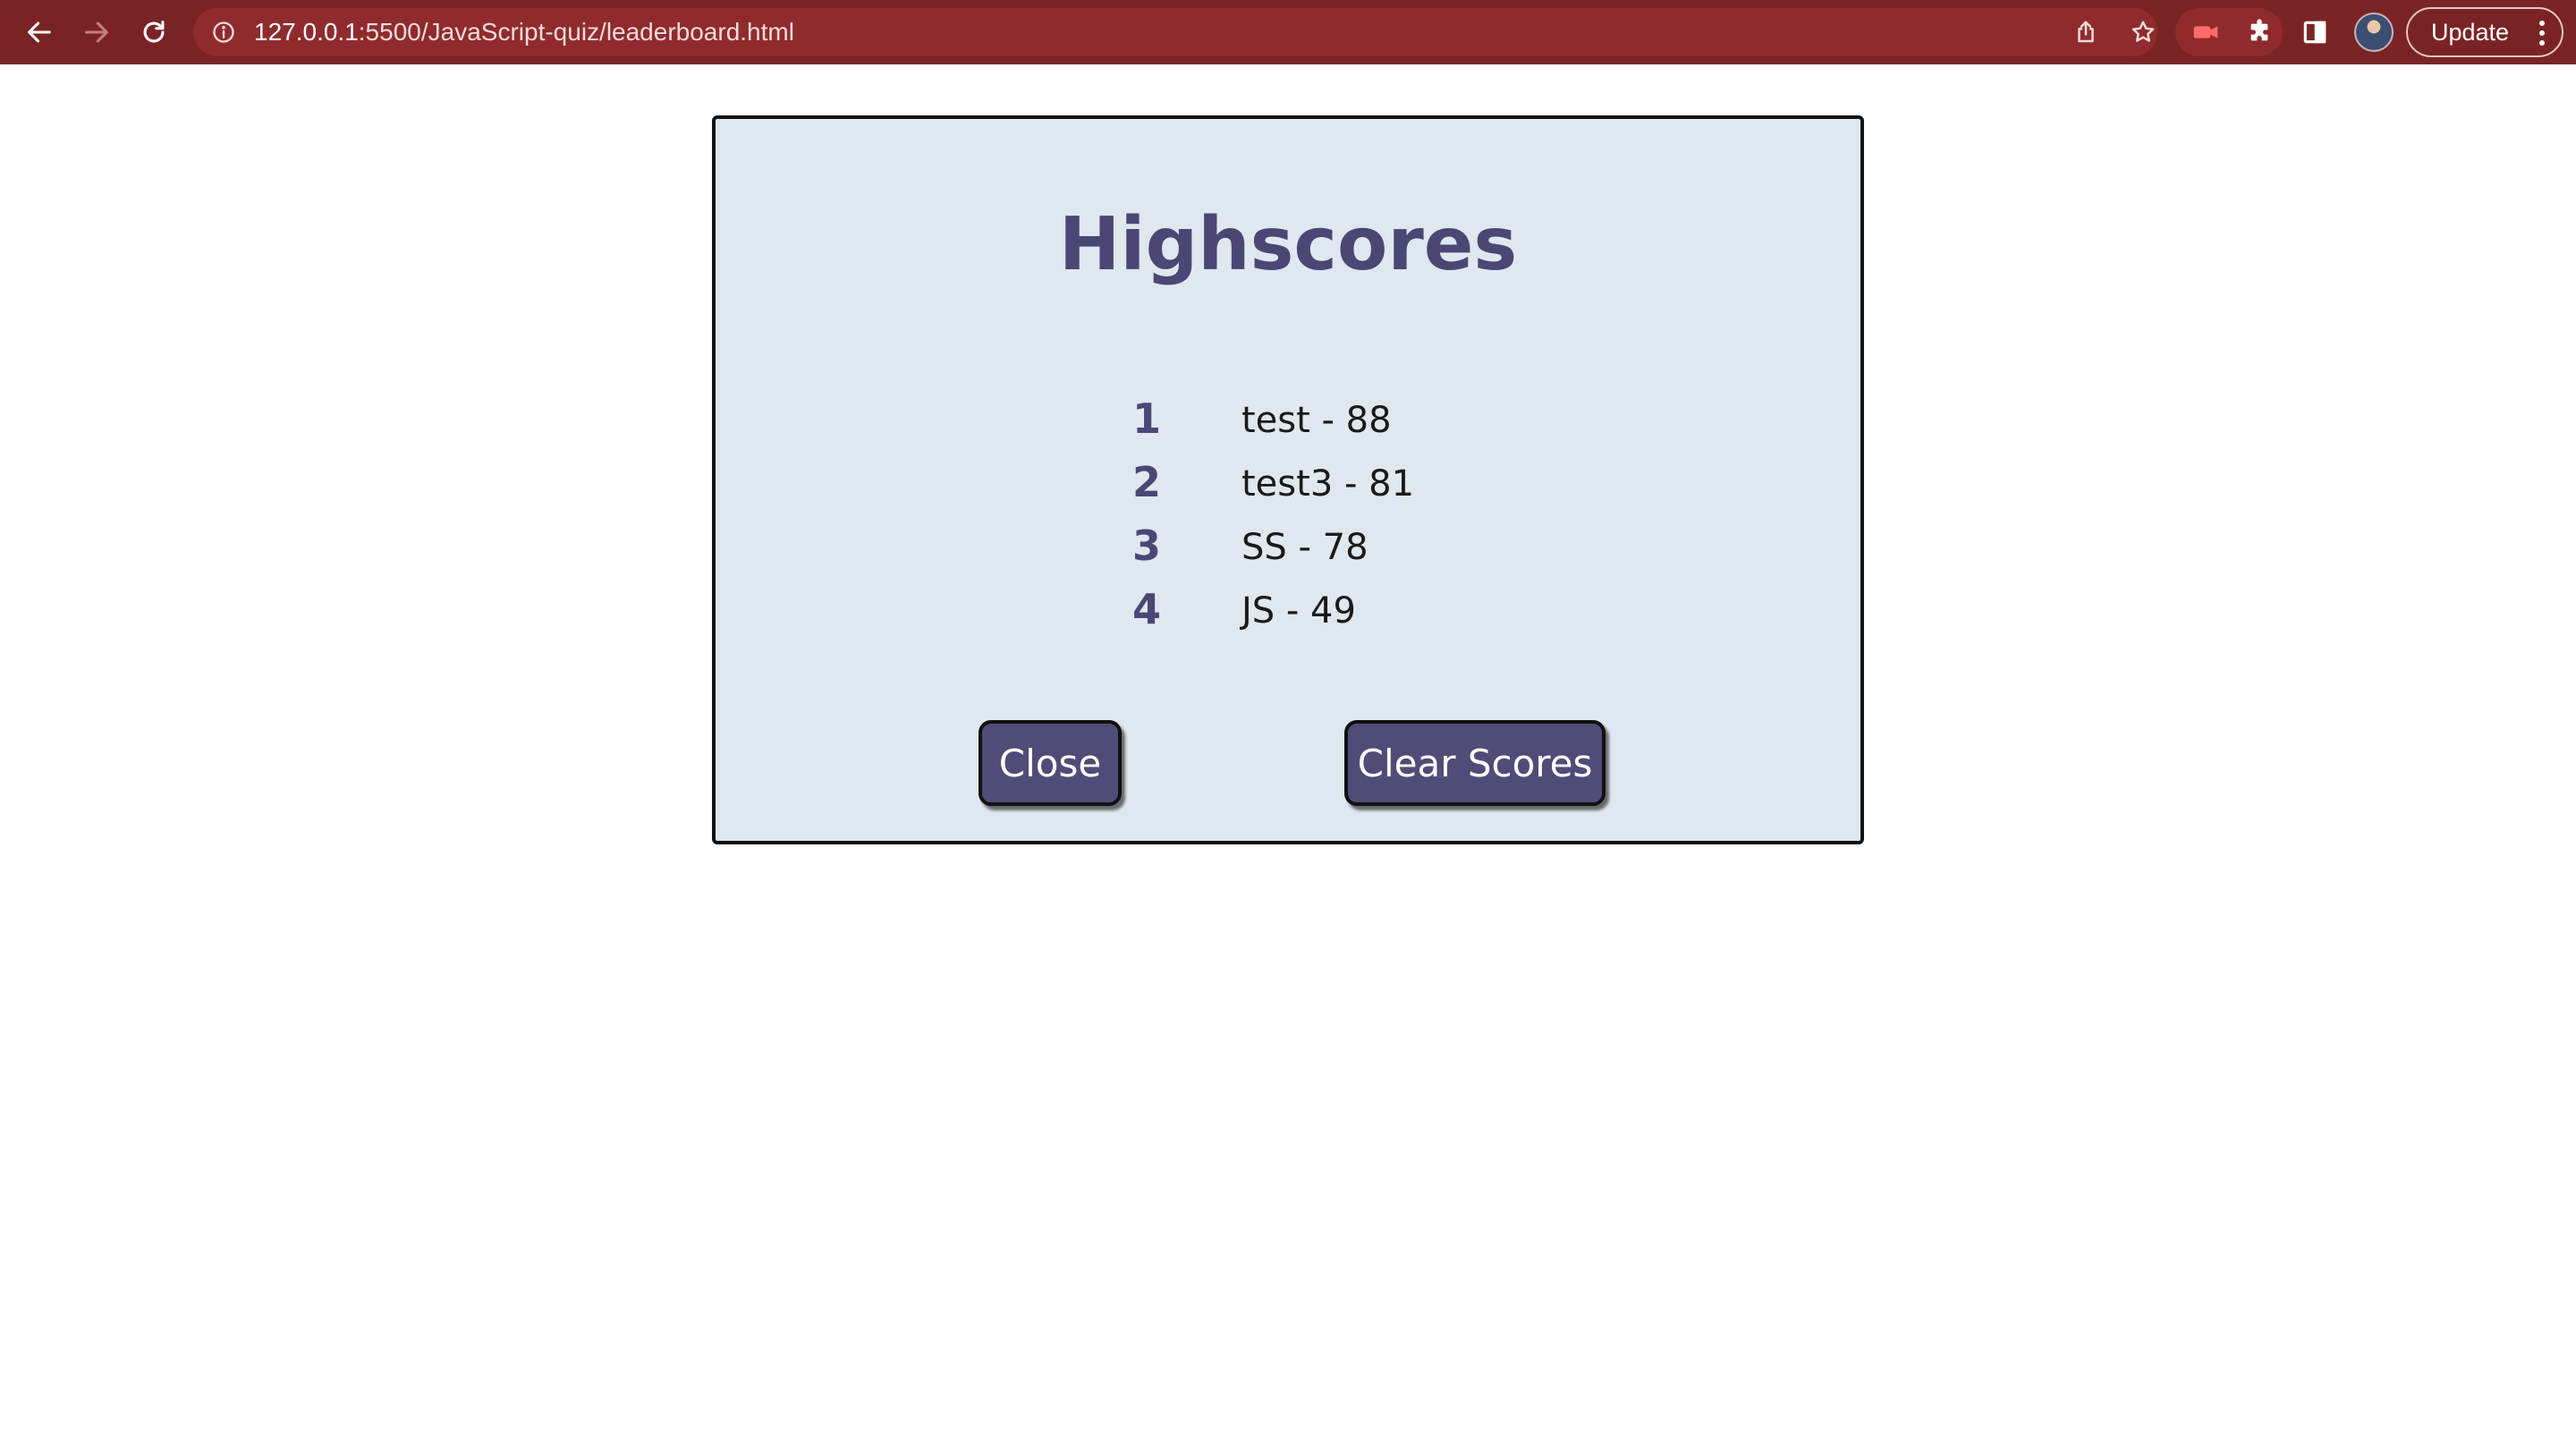 Image resolution: width=2576 pixels, height=1433 pixels. Describe the element at coordinates (1316, 420) in the screenshot. I see `score-entry: test - 88` at that location.